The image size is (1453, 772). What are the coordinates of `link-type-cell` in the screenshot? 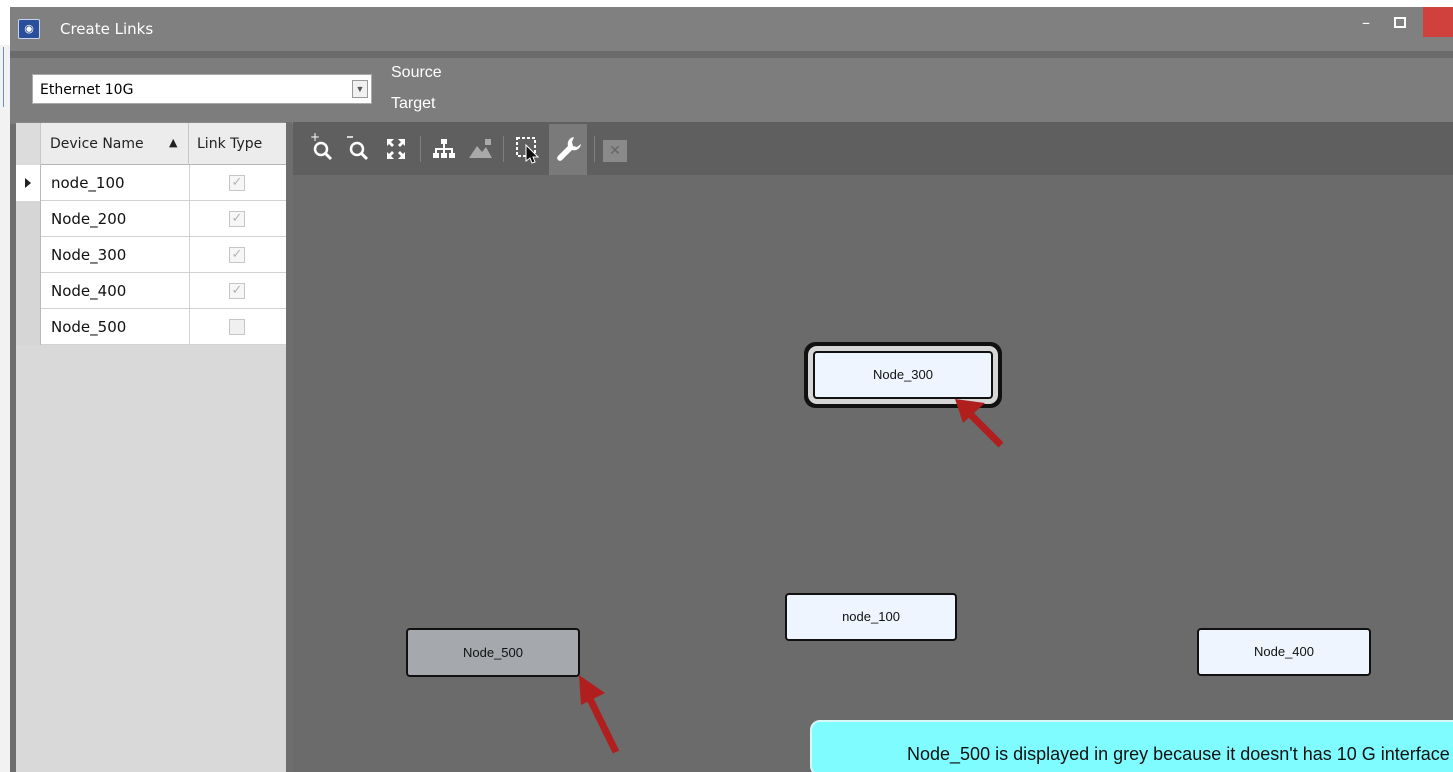 It's located at (237, 327).